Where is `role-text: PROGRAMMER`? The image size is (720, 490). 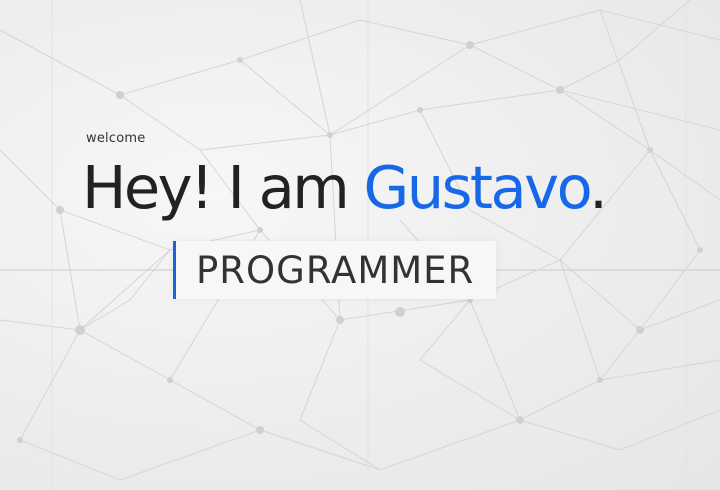
role-text: PROGRAMMER is located at coordinates (335, 270).